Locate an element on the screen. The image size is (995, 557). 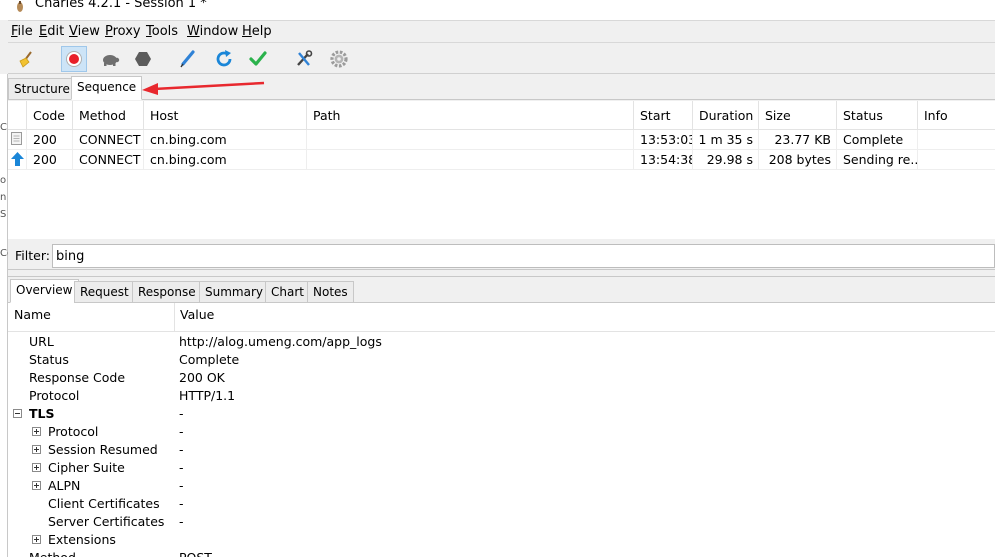
row-status-cell is located at coordinates (17, 140).